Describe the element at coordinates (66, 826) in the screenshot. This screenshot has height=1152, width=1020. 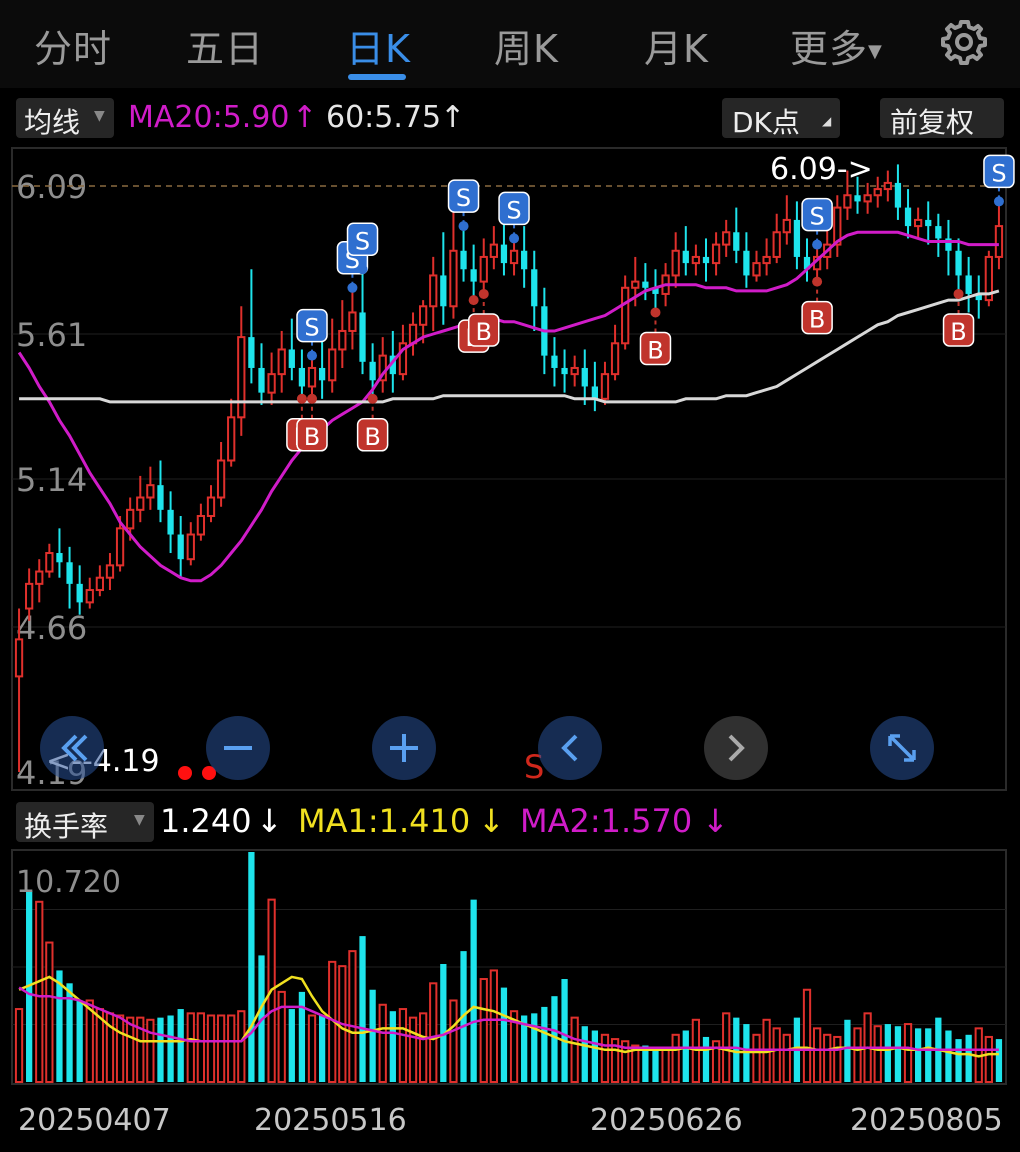
I see `turnover-selector-label: 换手率` at that location.